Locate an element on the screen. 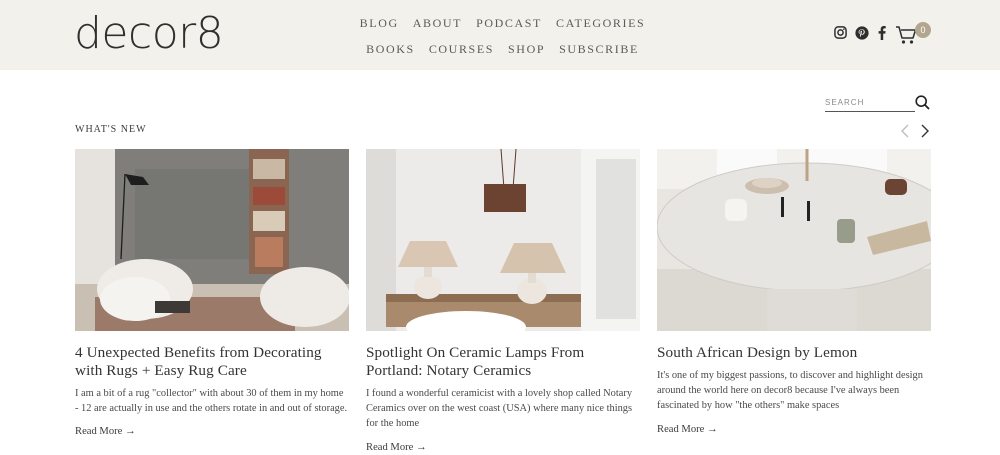 Image resolution: width=1000 pixels, height=455 pixels. article-image-rugs is located at coordinates (212, 240).